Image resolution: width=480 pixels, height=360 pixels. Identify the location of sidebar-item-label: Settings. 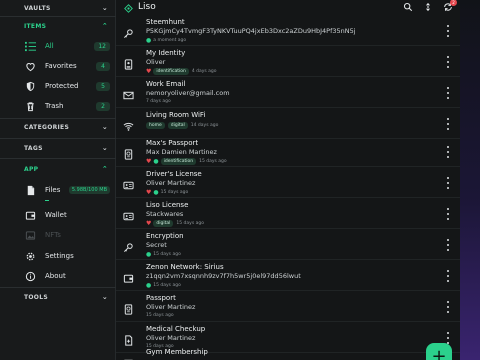
(59, 256).